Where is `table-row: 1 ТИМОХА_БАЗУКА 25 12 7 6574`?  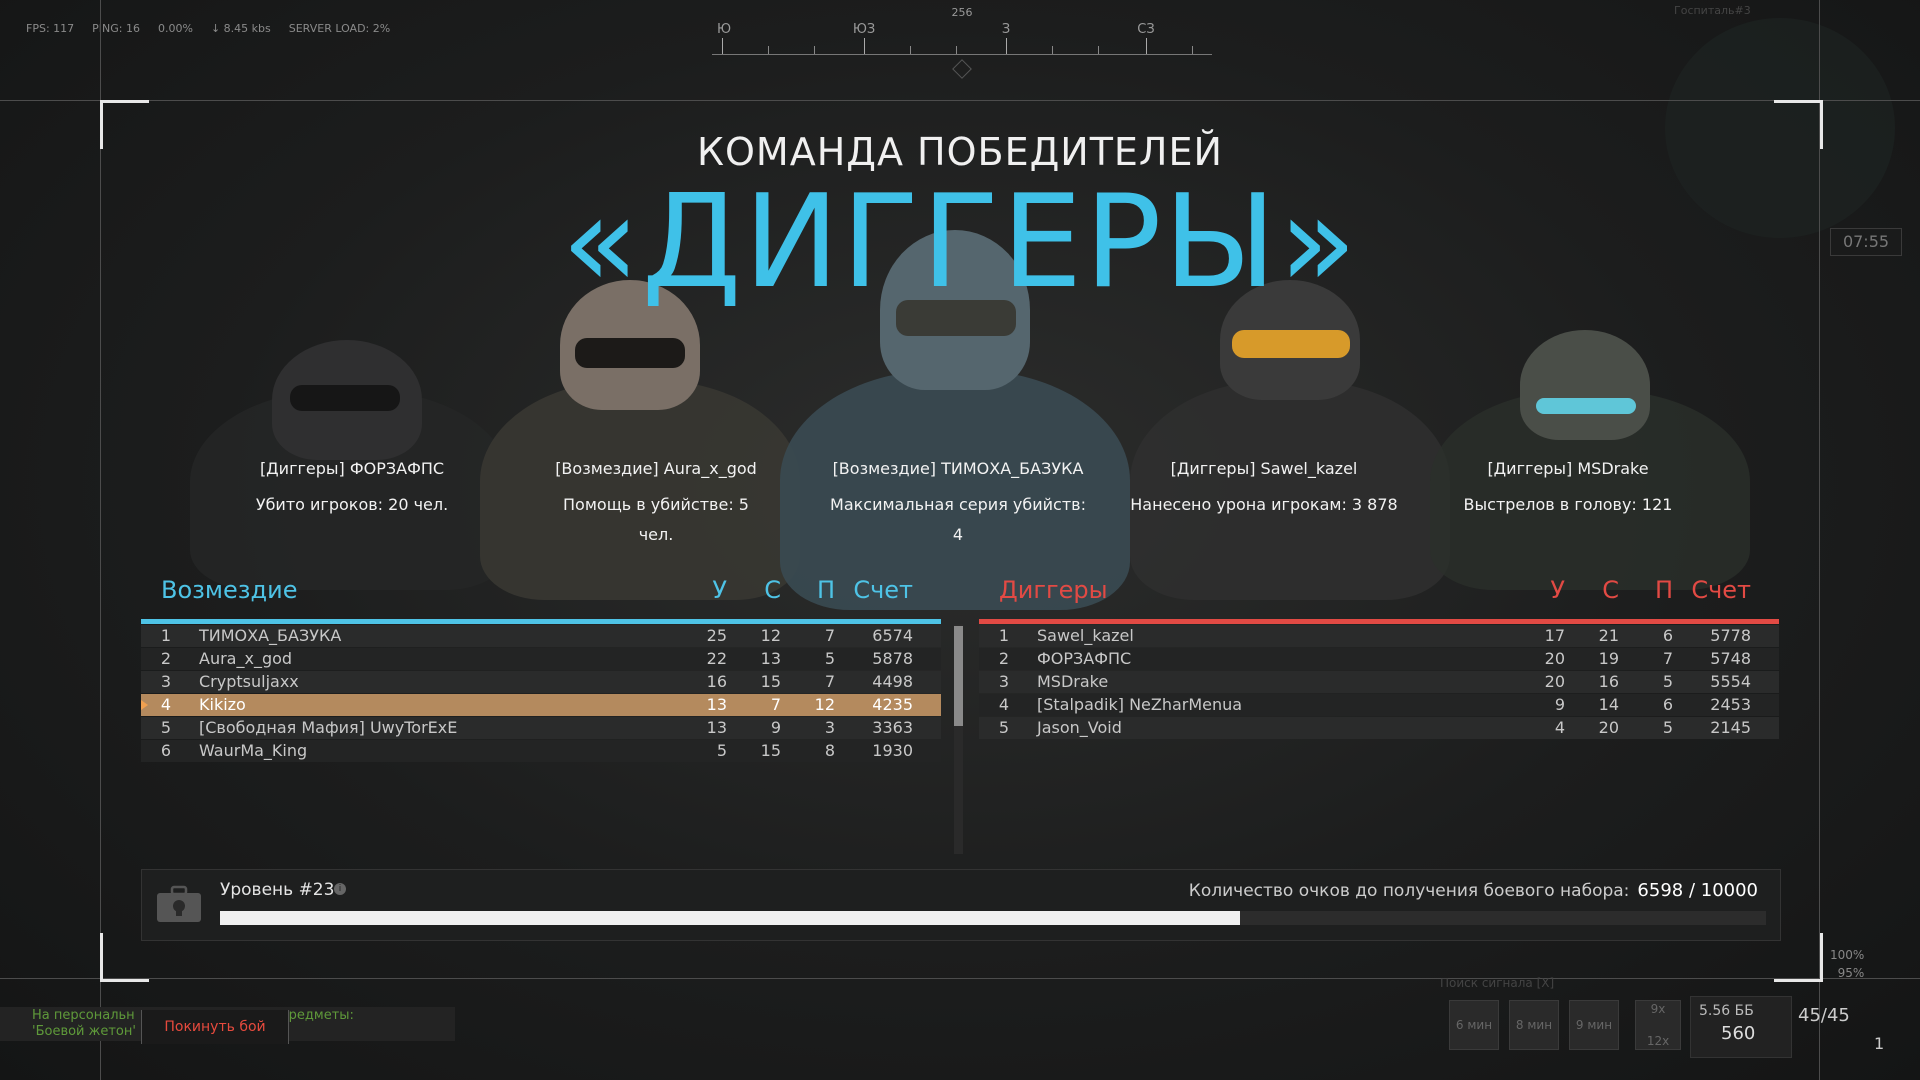
table-row: 1 ТИМОХА_БАЗУКА 25 12 7 6574 is located at coordinates (541, 636).